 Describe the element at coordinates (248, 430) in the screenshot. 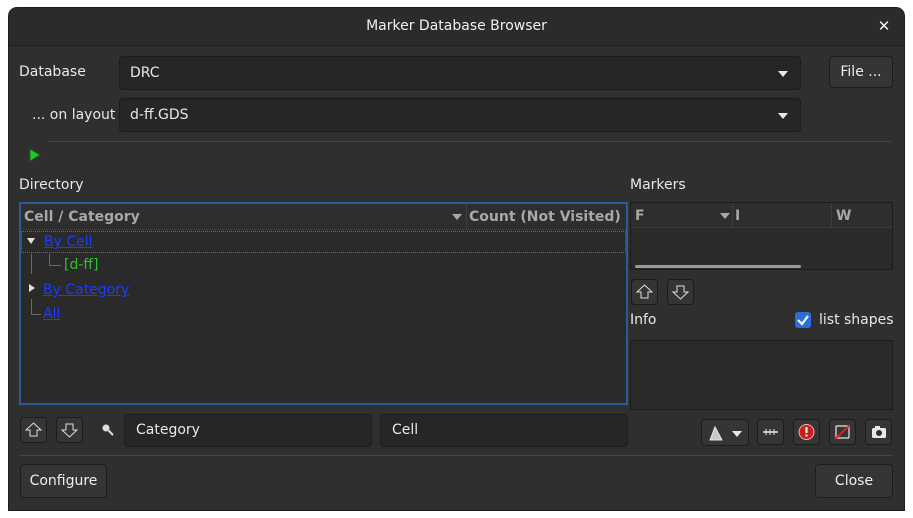

I see `category-filter-input: Category` at that location.